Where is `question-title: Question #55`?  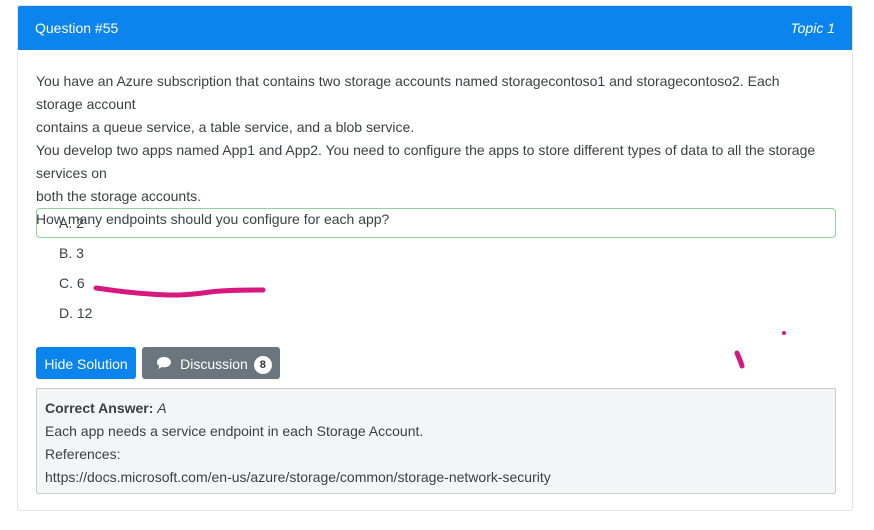
question-title: Question #55 is located at coordinates (77, 28).